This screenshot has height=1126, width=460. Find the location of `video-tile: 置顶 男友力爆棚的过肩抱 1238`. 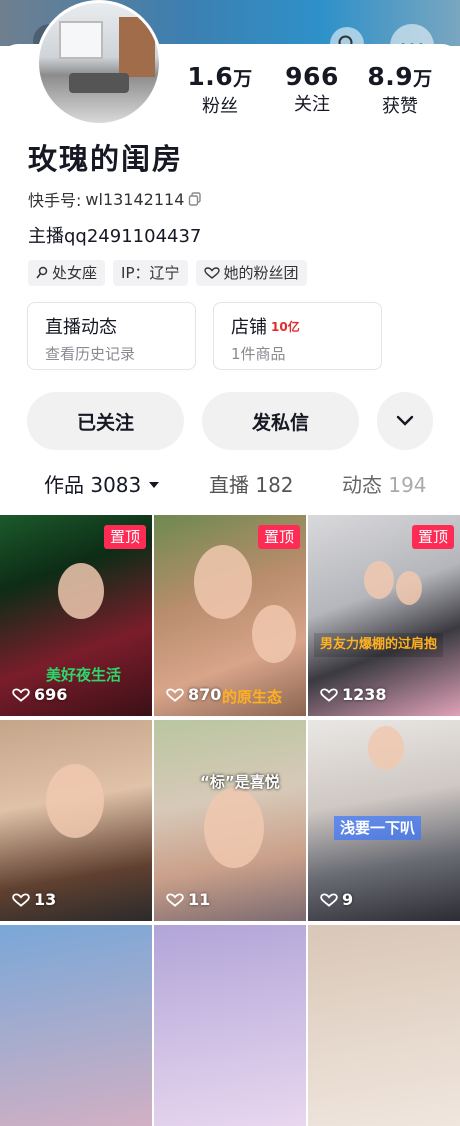

video-tile: 置顶 男友力爆棚的过肩抱 1238 is located at coordinates (384, 615).